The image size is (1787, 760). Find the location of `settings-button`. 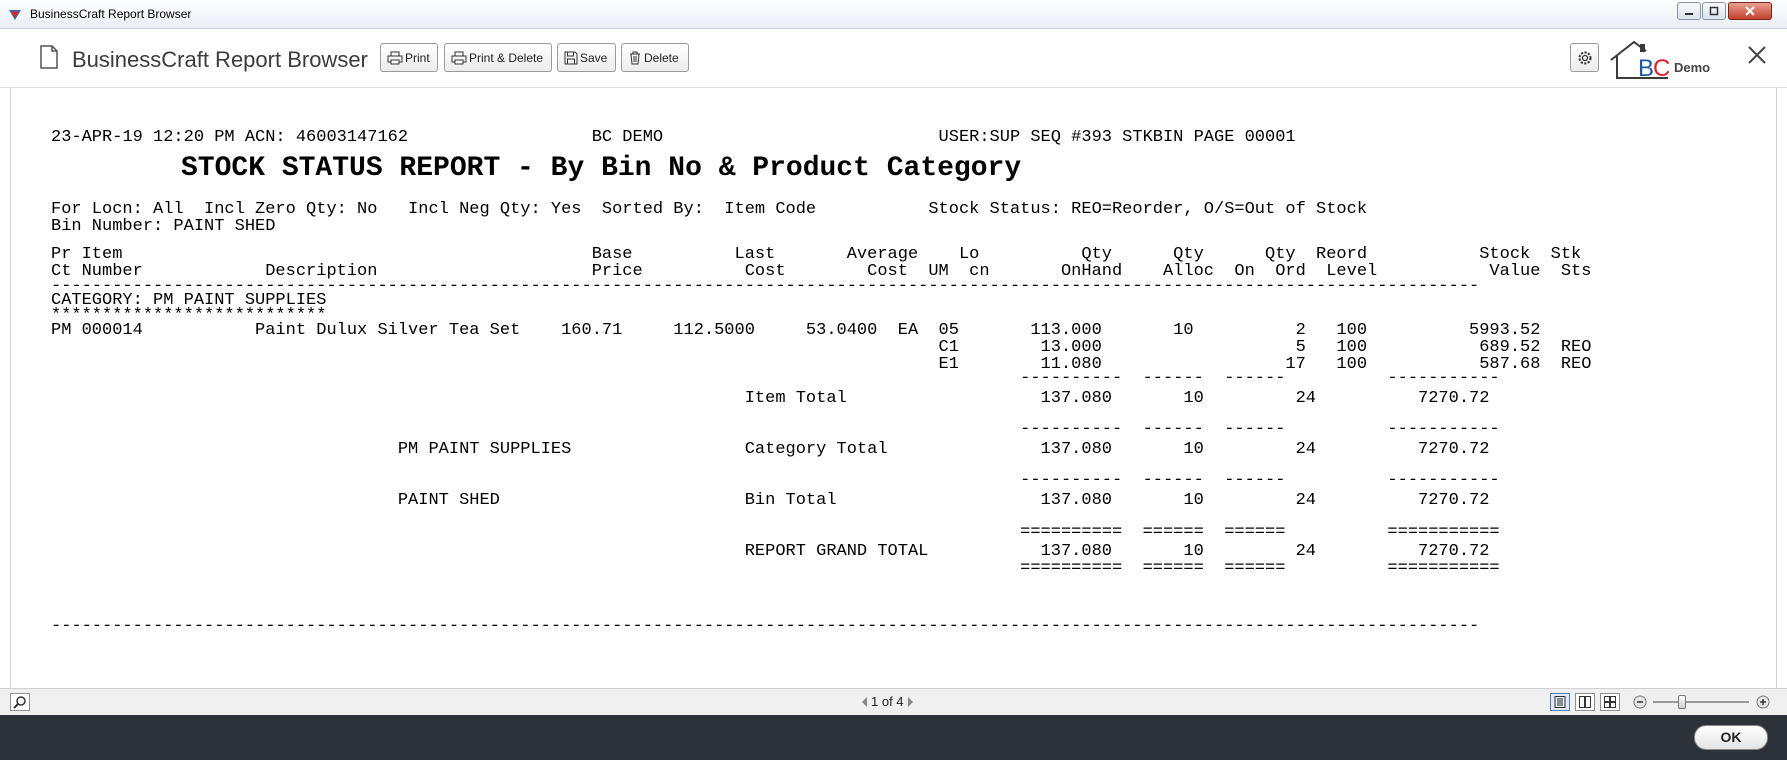

settings-button is located at coordinates (1584, 57).